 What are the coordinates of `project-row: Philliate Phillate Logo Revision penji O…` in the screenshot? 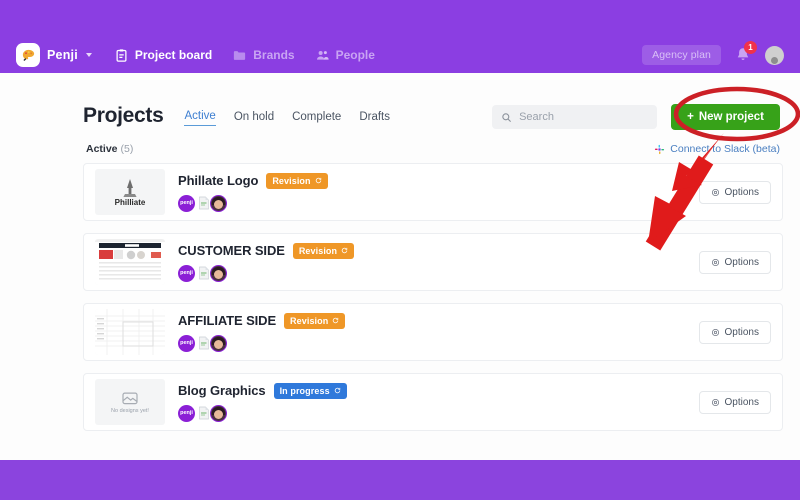 It's located at (433, 192).